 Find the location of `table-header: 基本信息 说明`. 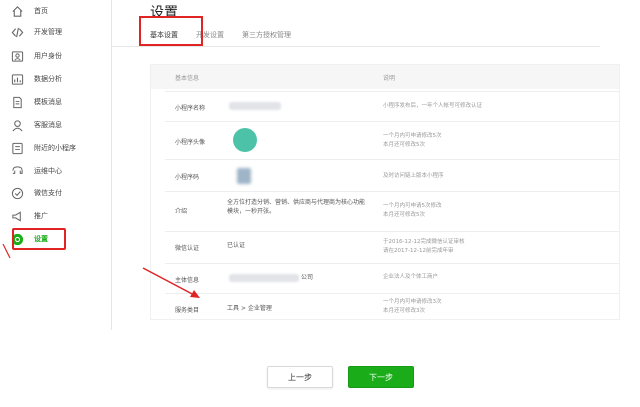

table-header: 基本信息 说明 is located at coordinates (385, 77).